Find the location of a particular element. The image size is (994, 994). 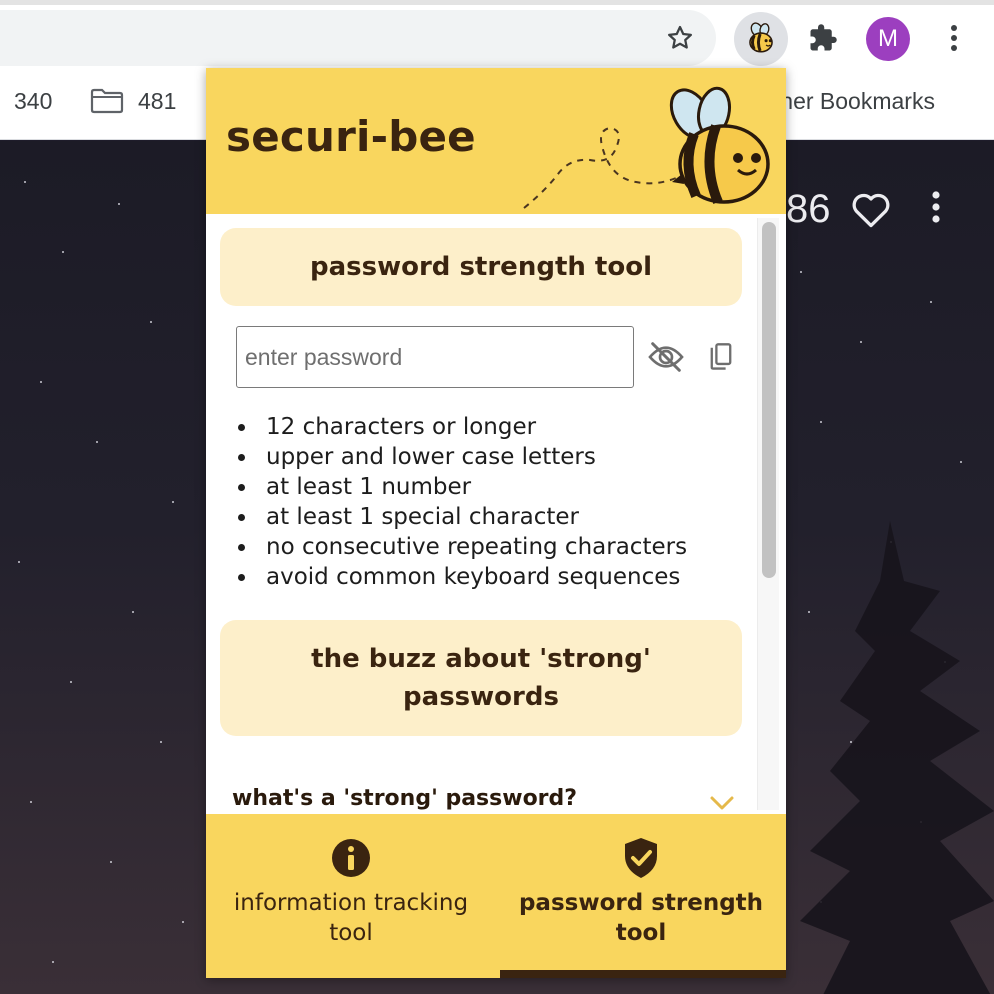

extensions-button is located at coordinates (823, 38).